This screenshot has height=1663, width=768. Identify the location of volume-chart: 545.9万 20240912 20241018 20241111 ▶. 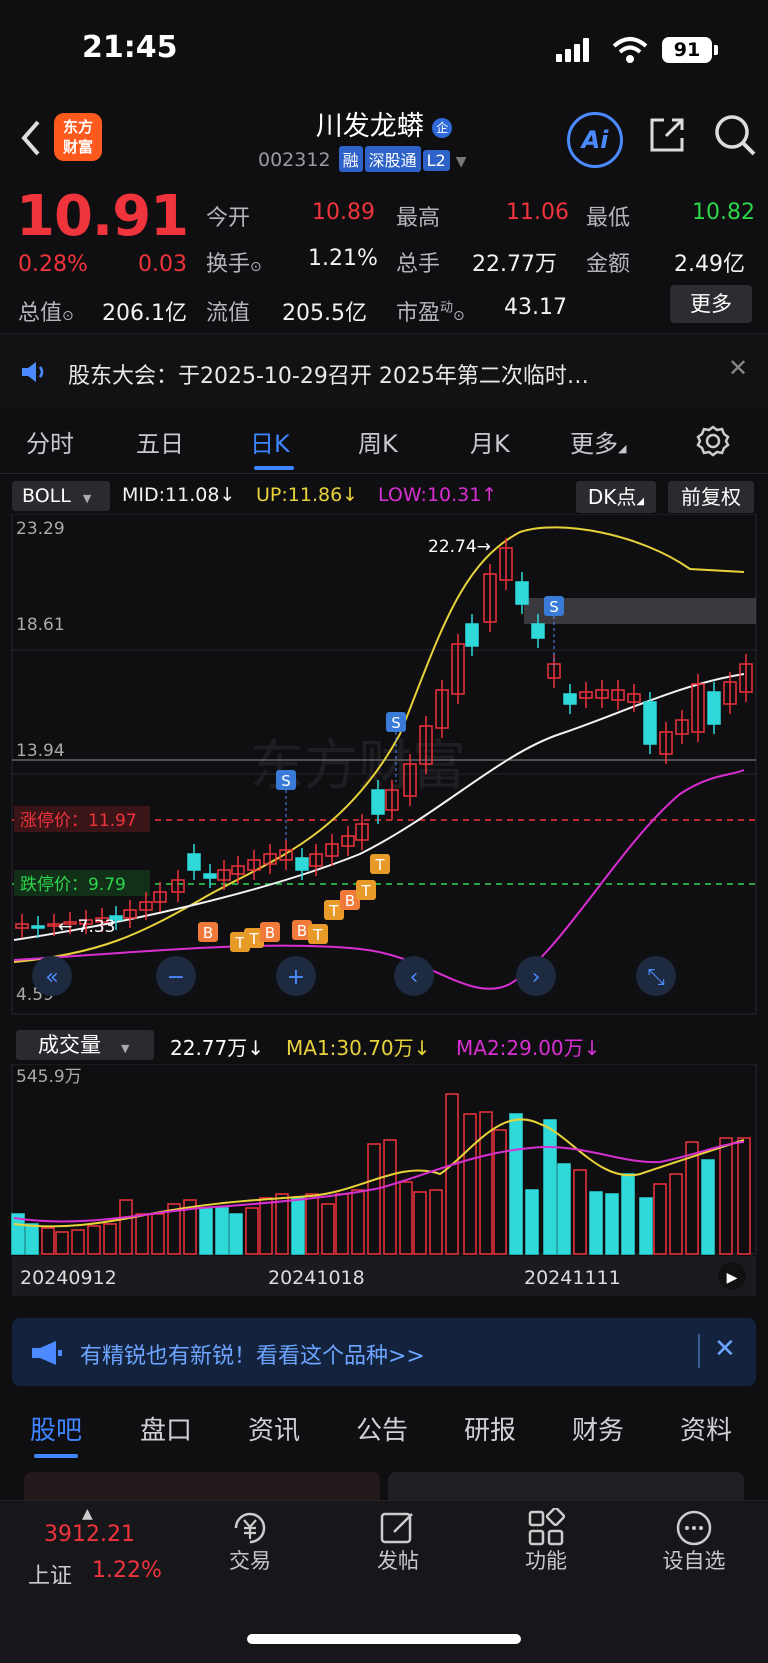
(384, 1186).